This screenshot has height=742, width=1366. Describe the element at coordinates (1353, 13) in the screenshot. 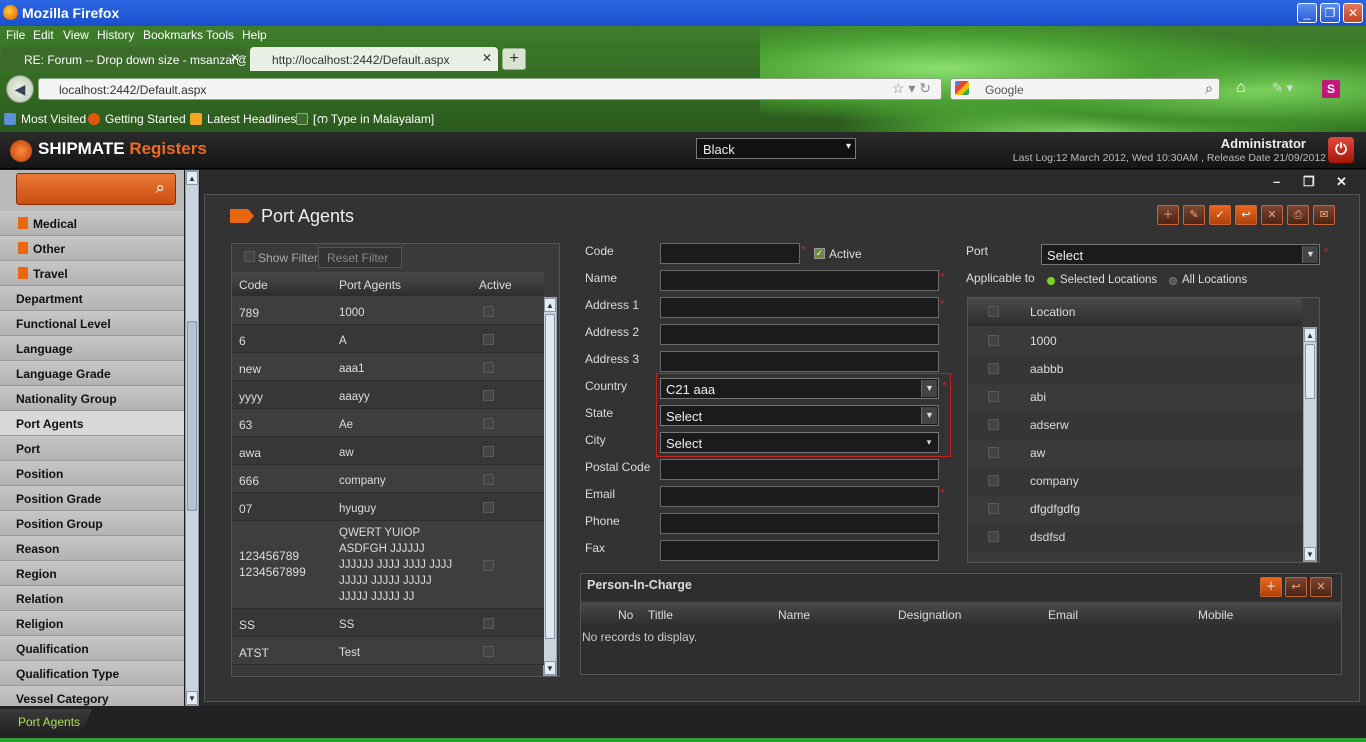

I see `close-window-button: ✕` at that location.